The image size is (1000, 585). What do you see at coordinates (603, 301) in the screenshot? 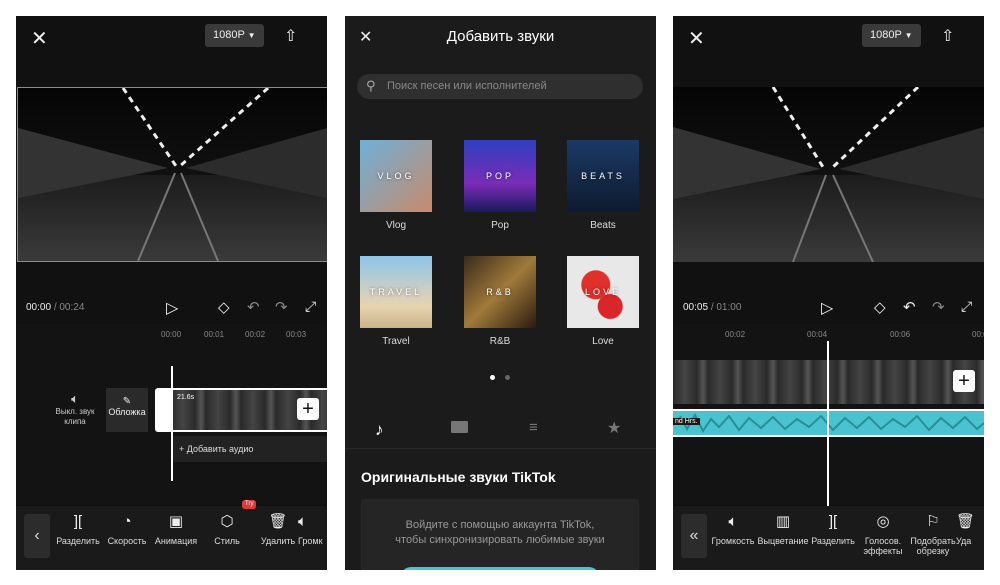
I see `genre-love: LOVE Love` at bounding box center [603, 301].